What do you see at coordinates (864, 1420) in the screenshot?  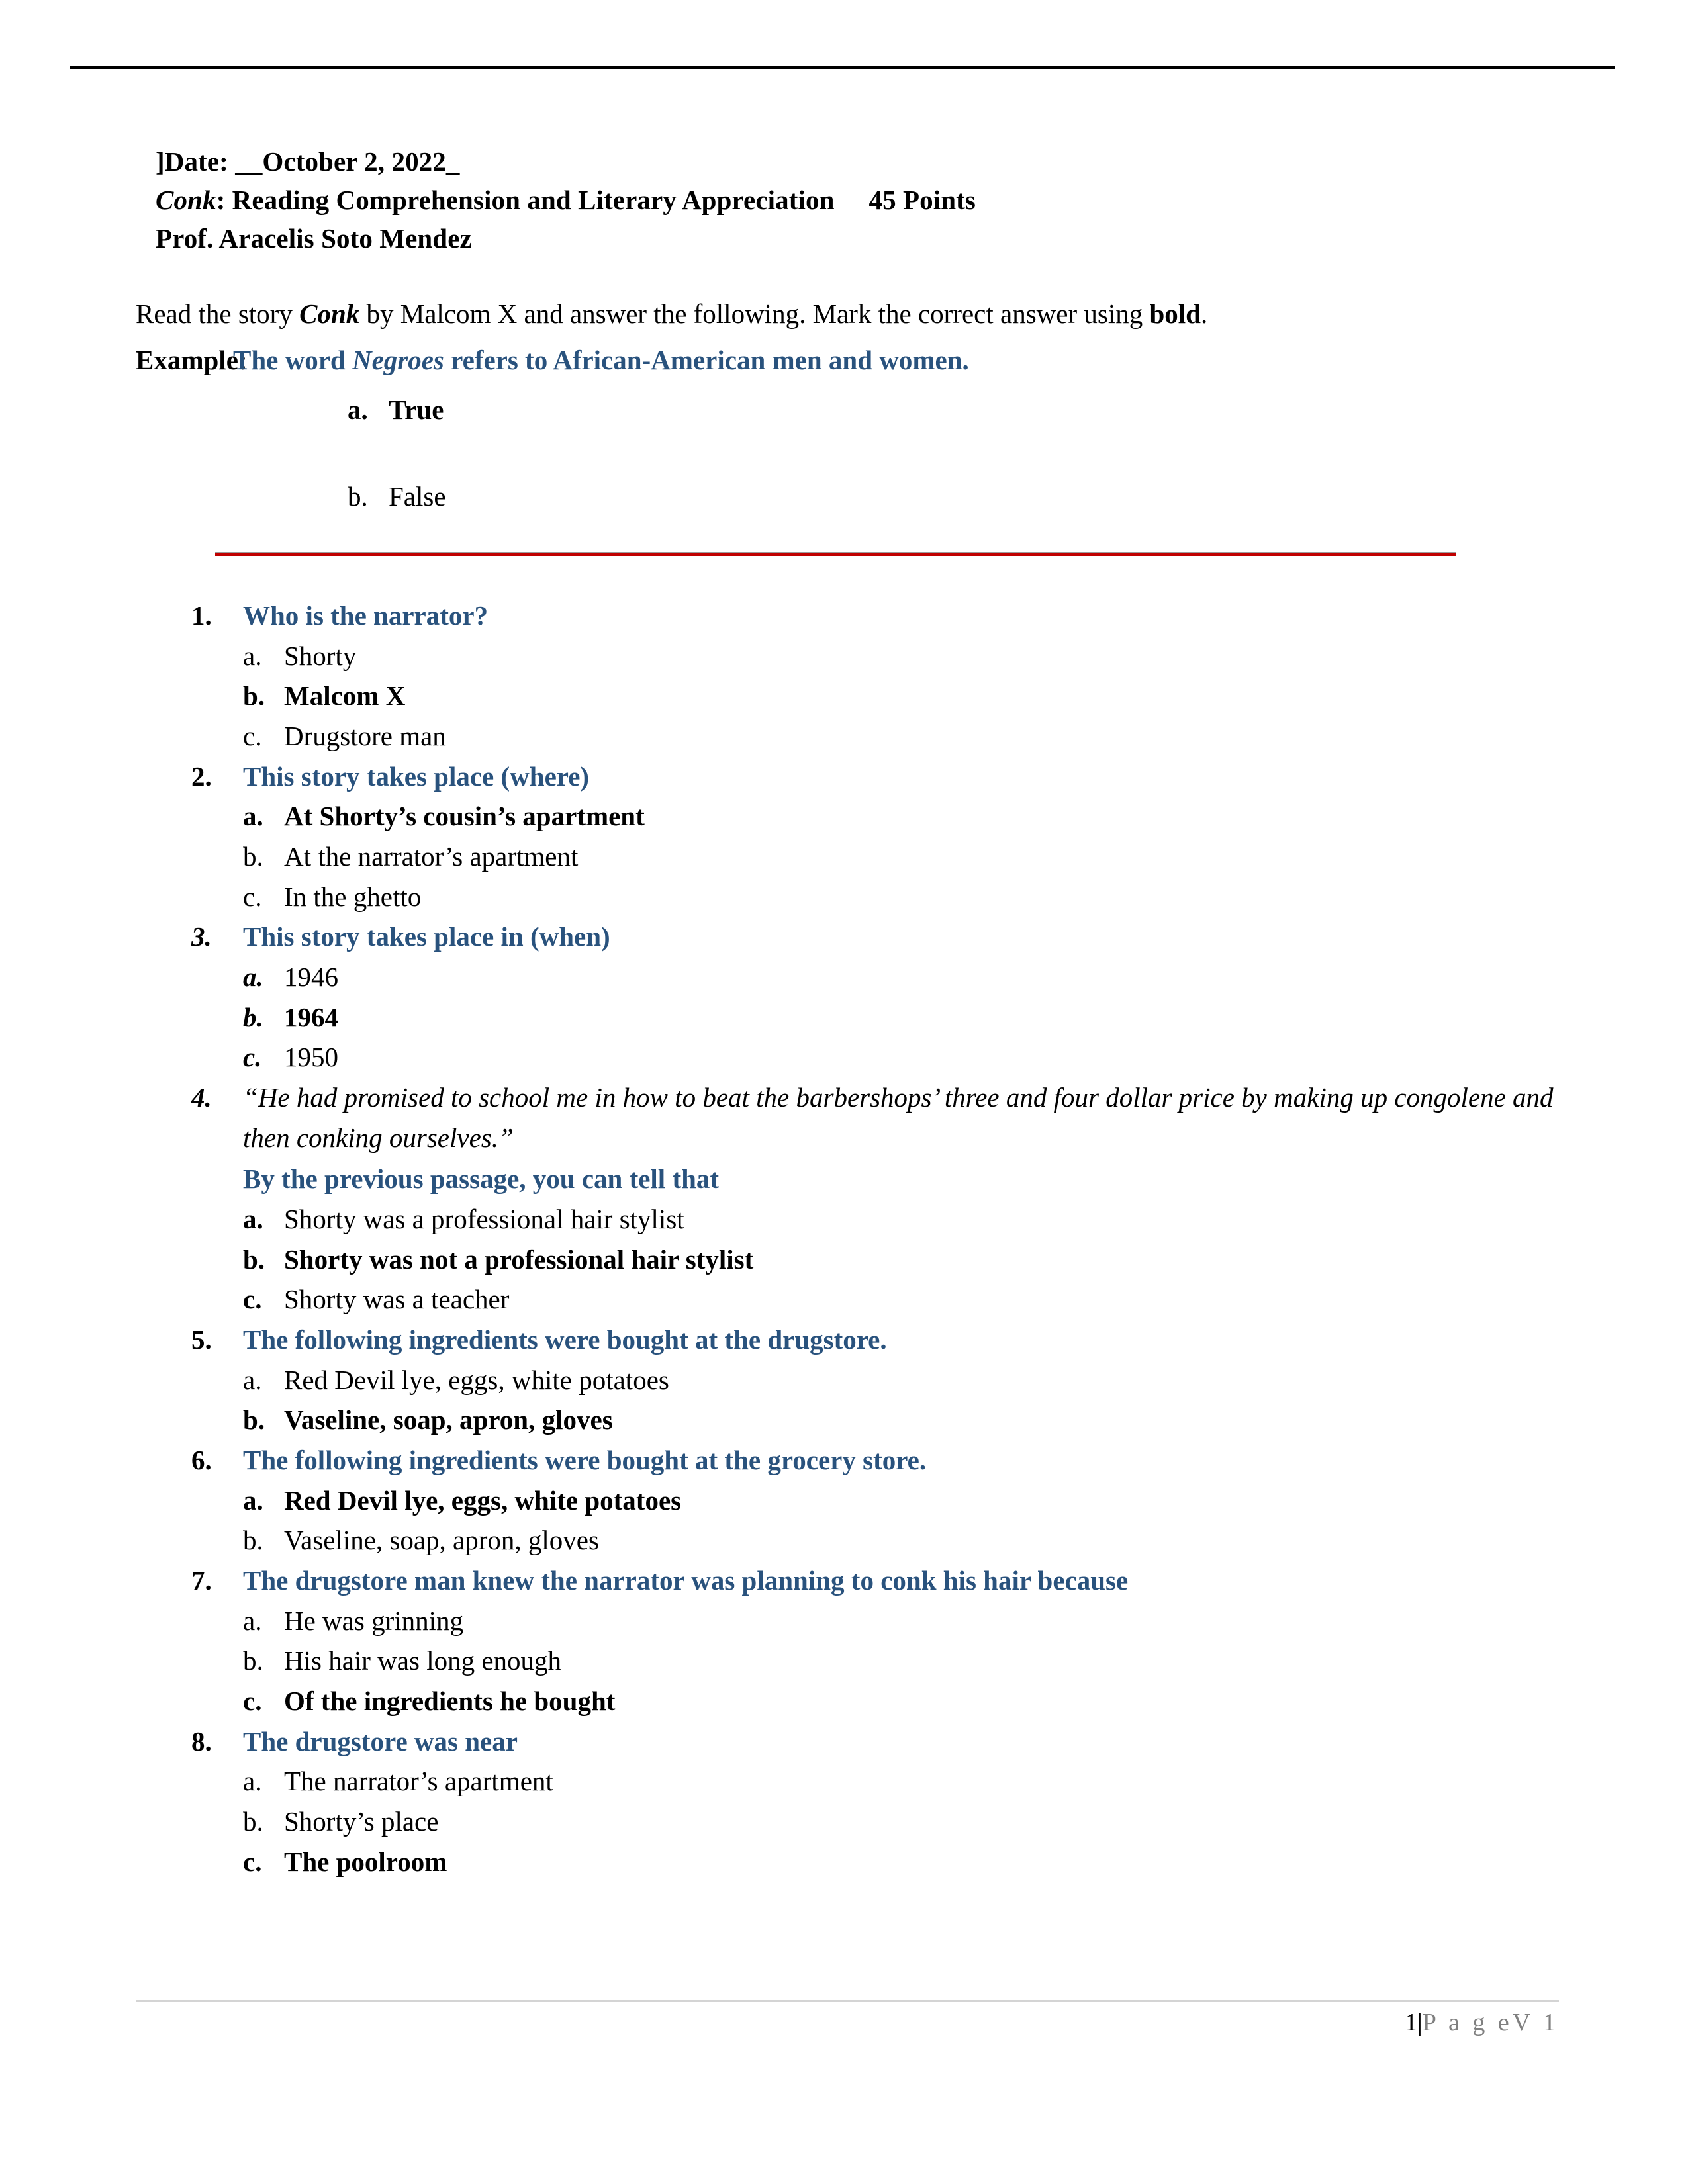 I see `question-5-option-b: b. Vaseline, soap, apron, gloves` at bounding box center [864, 1420].